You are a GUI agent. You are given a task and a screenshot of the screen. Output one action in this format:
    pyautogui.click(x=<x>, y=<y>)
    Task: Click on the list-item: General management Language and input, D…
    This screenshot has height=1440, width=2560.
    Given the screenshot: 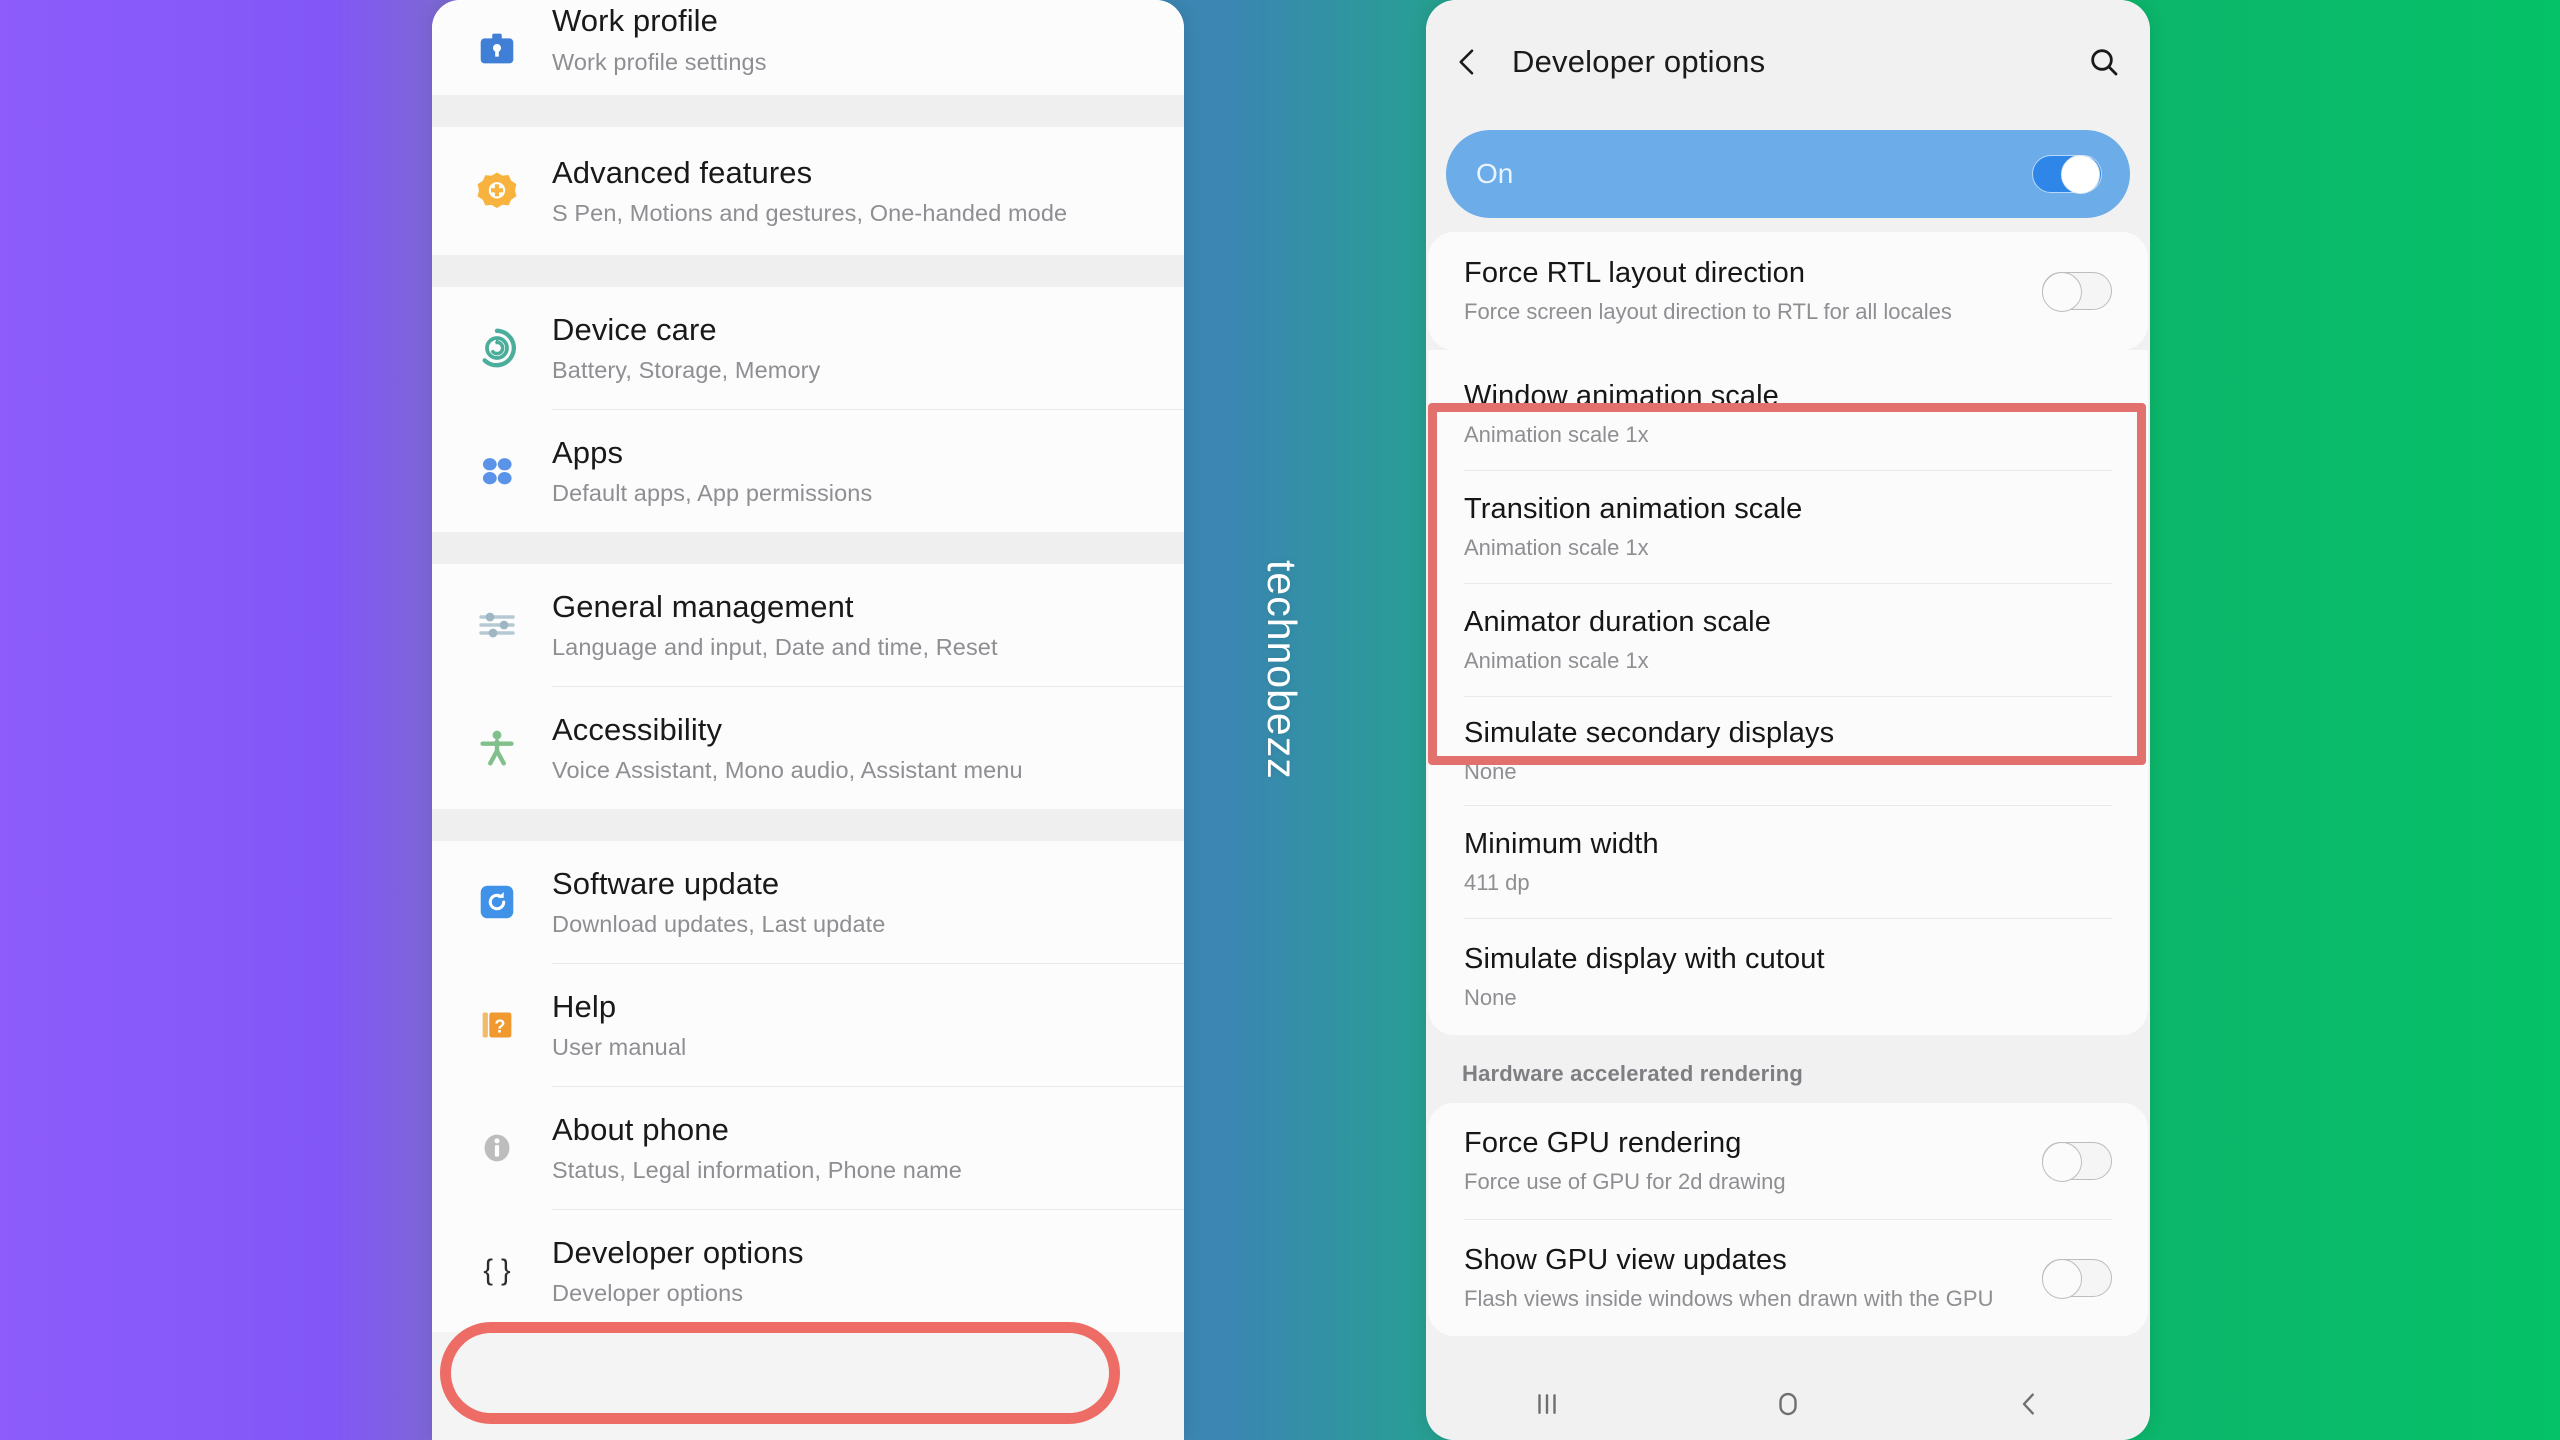 What is the action you would take?
    pyautogui.click(x=808, y=625)
    